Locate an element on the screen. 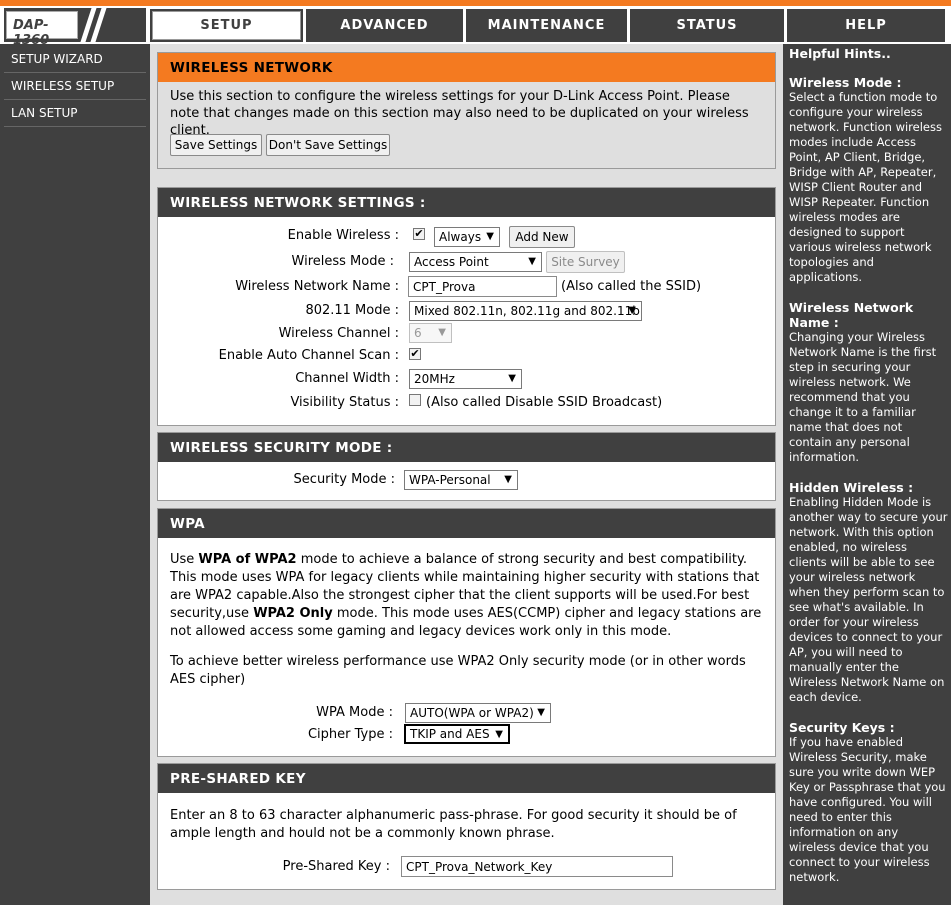 The width and height of the screenshot is (951, 905). schedule-select-value: Always is located at coordinates (460, 237).